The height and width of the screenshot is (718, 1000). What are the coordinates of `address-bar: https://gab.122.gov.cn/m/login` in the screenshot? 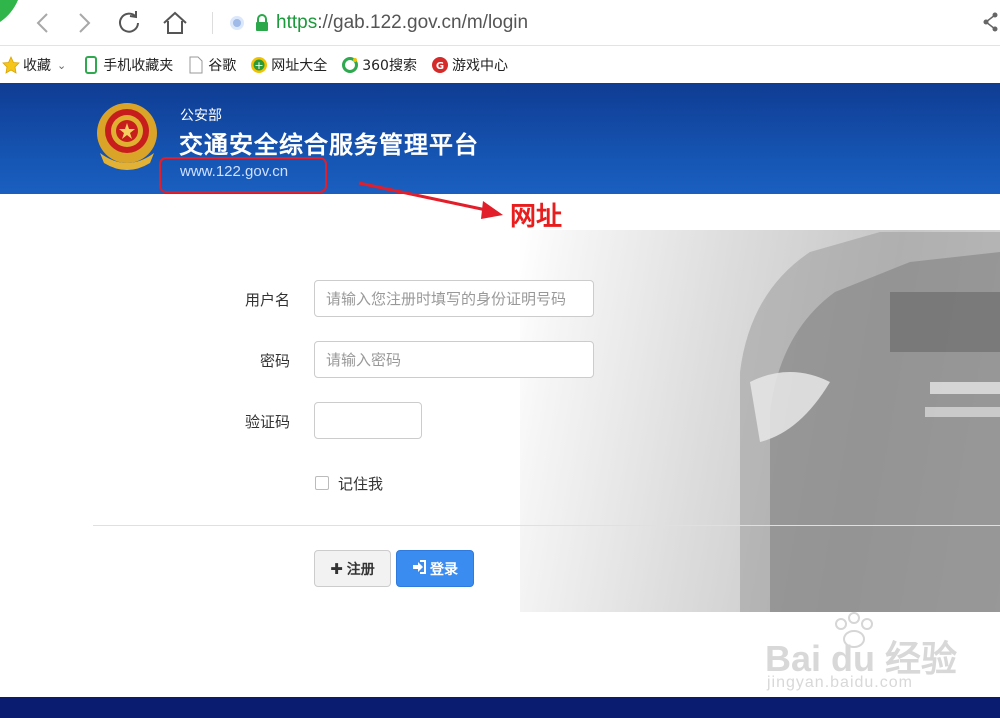 It's located at (598, 23).